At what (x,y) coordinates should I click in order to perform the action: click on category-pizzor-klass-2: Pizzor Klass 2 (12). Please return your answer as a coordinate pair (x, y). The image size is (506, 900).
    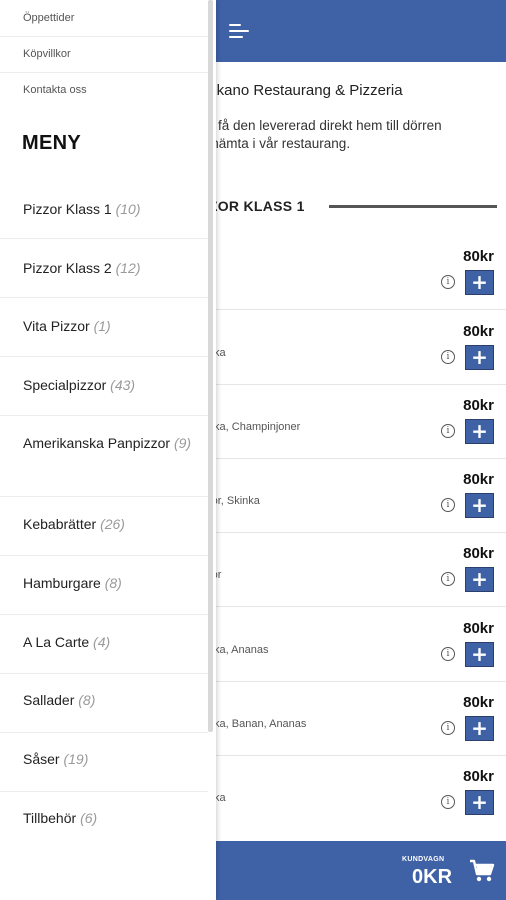
    Looking at the image, I should click on (104, 268).